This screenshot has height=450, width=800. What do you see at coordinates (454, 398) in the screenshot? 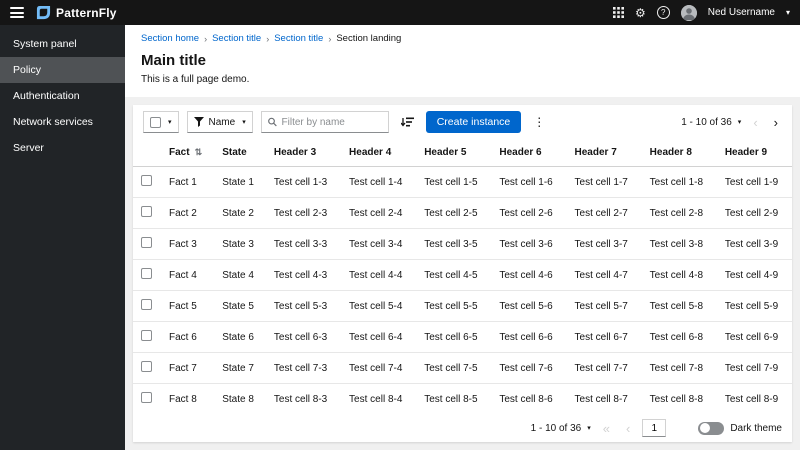
I see `table-cell: Test cell 8-5` at bounding box center [454, 398].